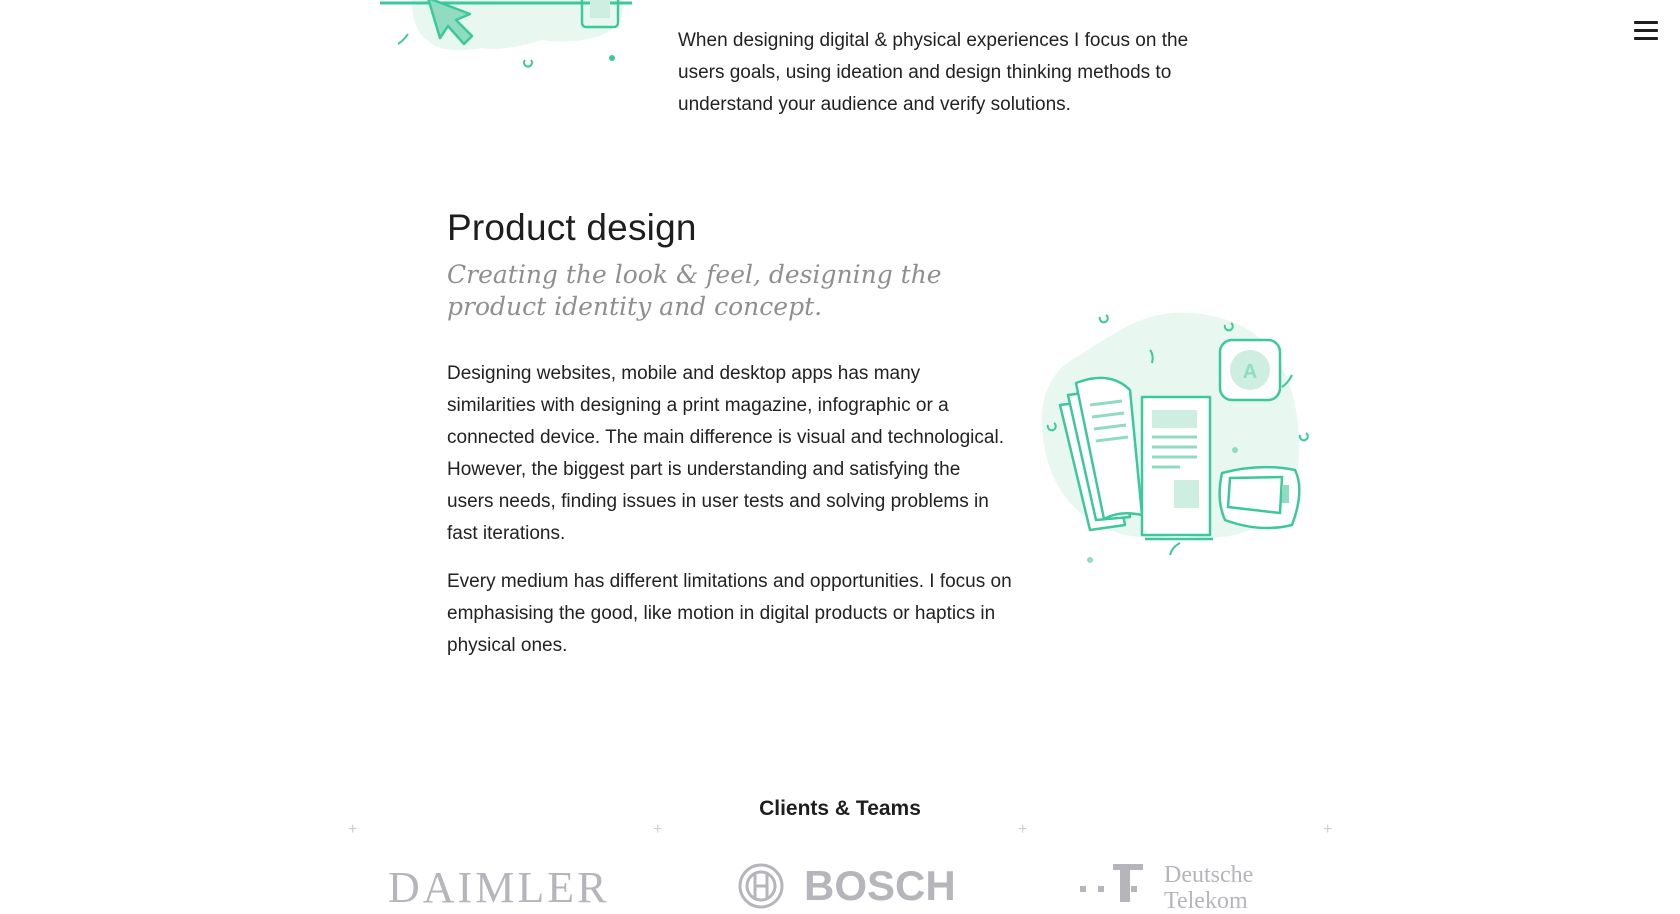 This screenshot has height=914, width=1680. What do you see at coordinates (761, 886) in the screenshot?
I see `bosch-armature-icon` at bounding box center [761, 886].